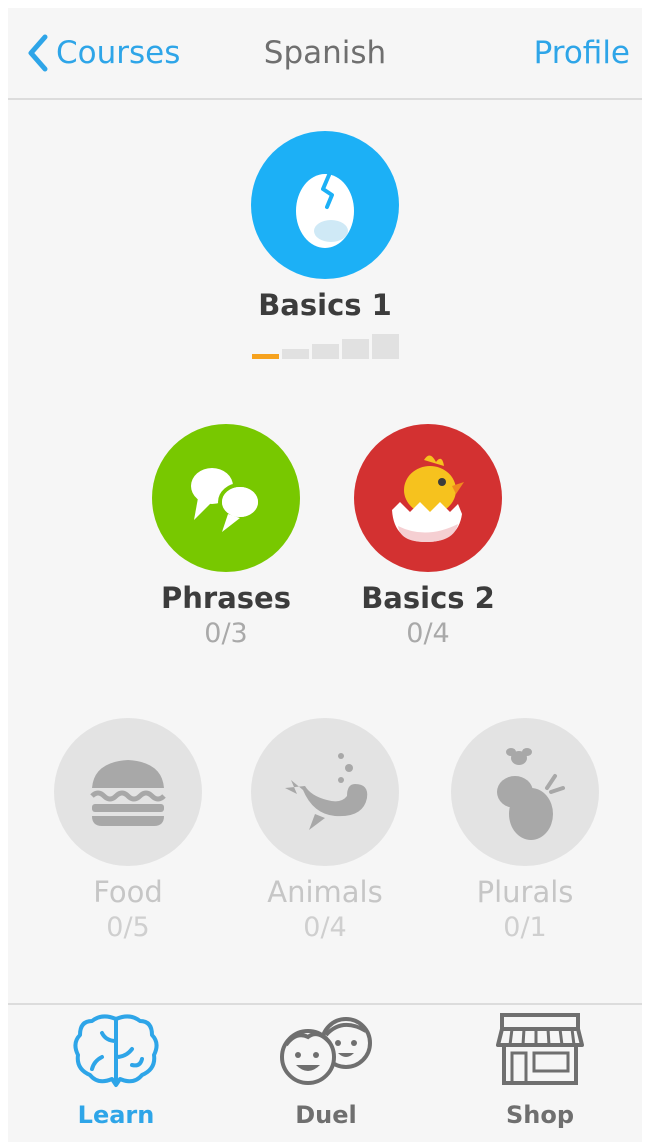 The width and height of the screenshot is (645, 1142). What do you see at coordinates (531, 794) in the screenshot?
I see `bees-icon` at bounding box center [531, 794].